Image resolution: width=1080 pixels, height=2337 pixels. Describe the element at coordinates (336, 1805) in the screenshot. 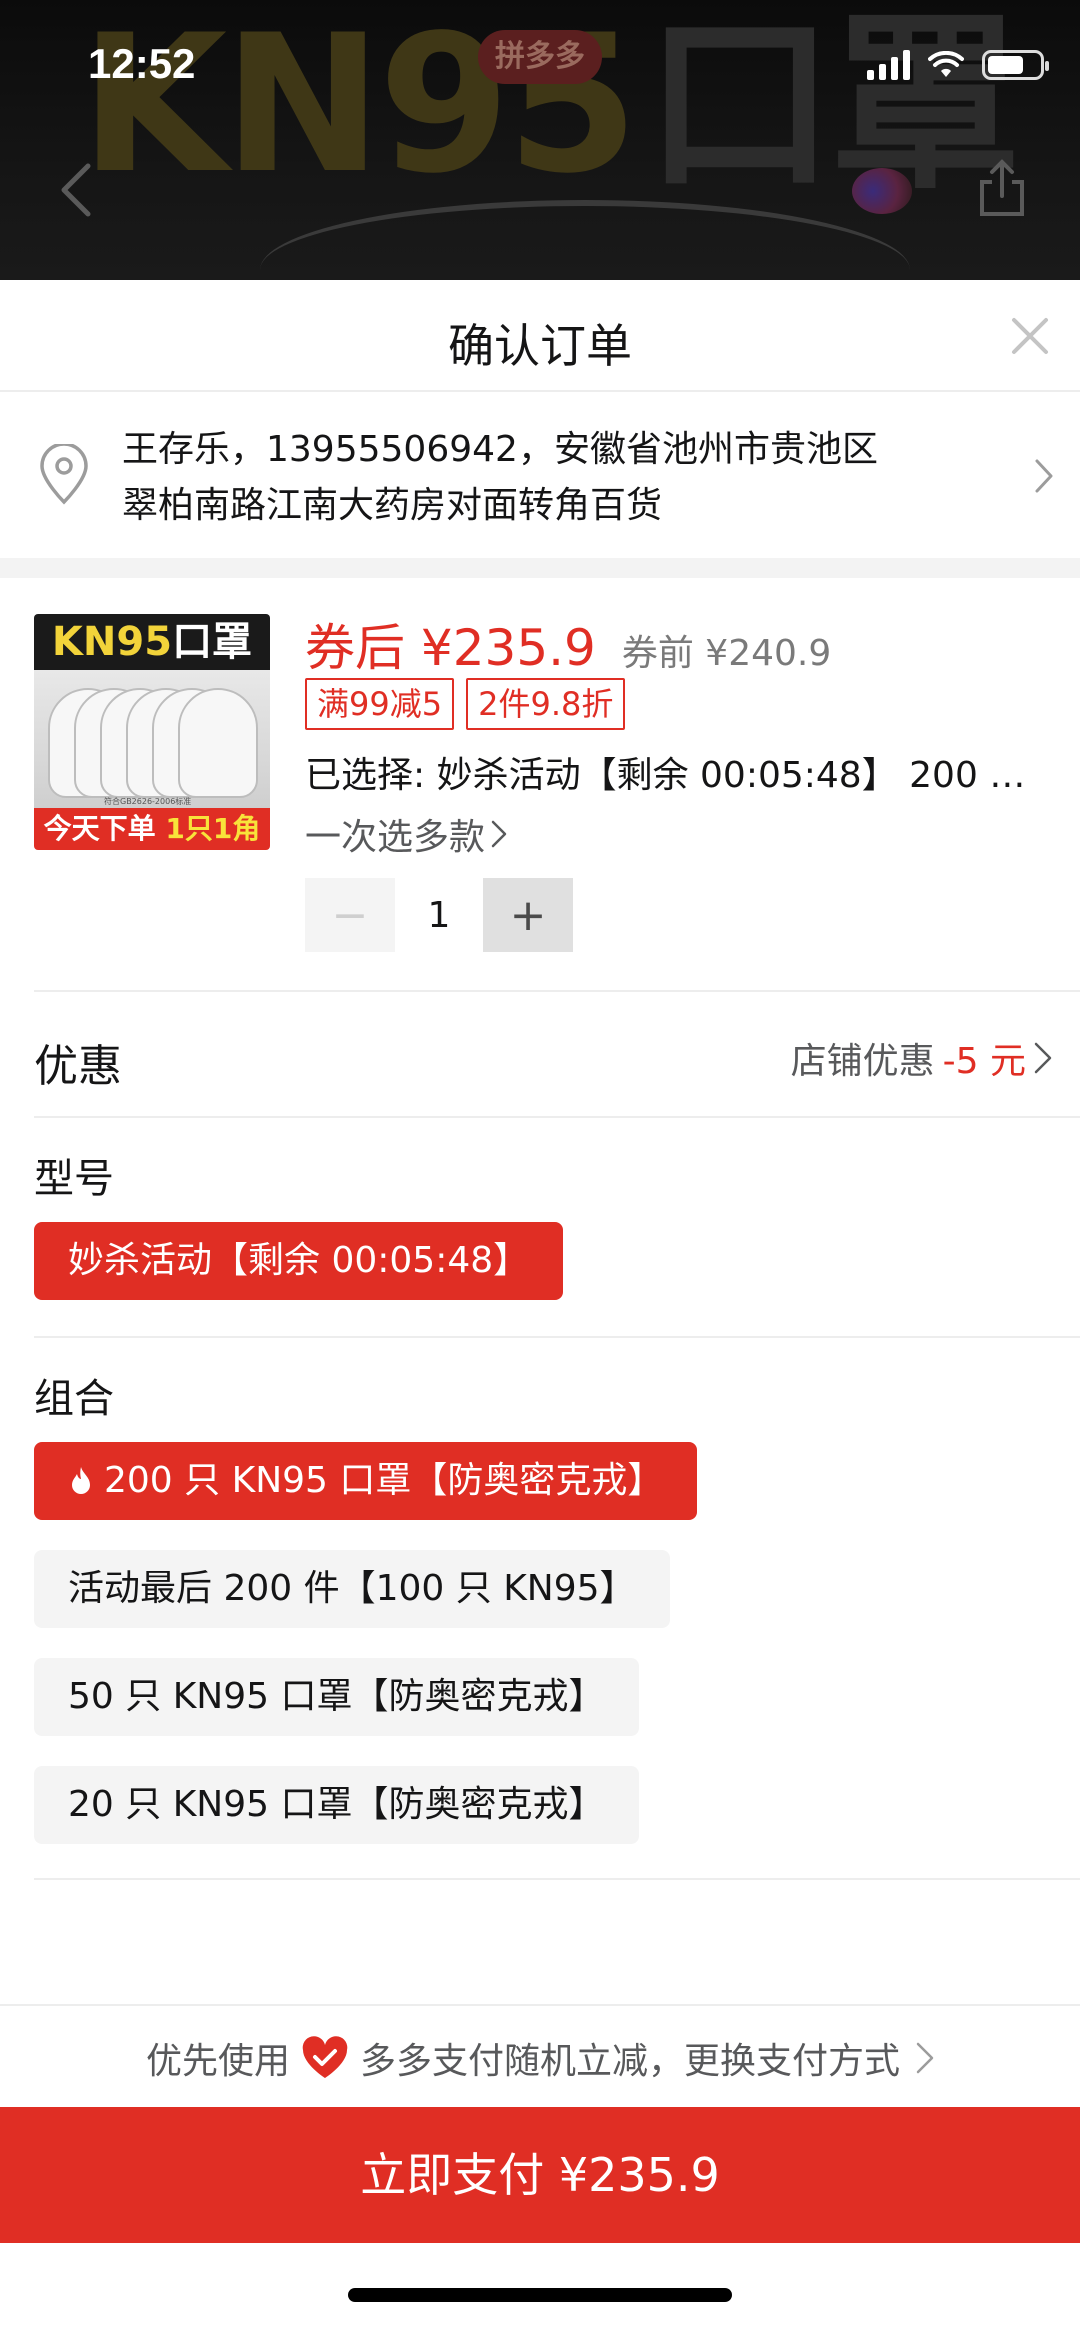

I see `combo-option: 20 只 KN95 口罩【防奥密克戎】` at that location.